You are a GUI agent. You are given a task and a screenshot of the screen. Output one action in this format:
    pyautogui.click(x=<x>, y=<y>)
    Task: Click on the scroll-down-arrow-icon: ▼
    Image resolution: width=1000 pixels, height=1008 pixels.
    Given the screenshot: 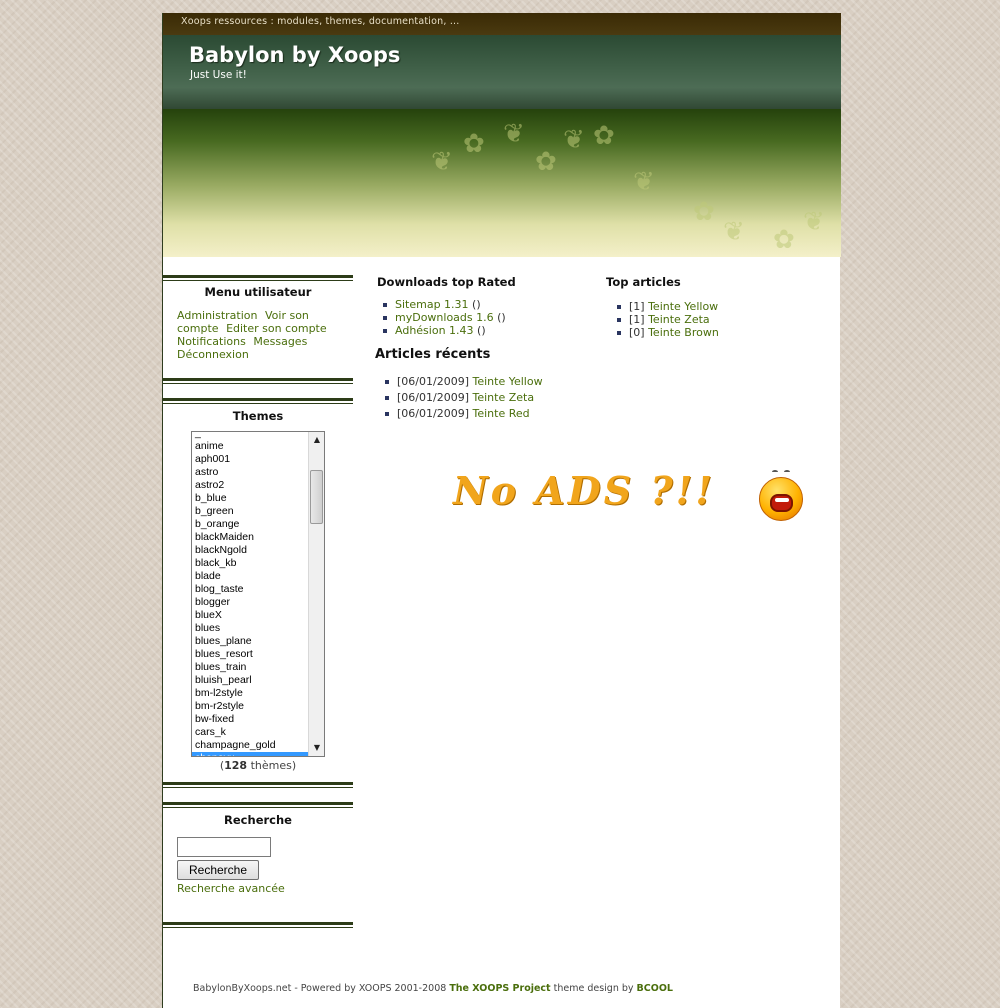 What is the action you would take?
    pyautogui.click(x=316, y=748)
    